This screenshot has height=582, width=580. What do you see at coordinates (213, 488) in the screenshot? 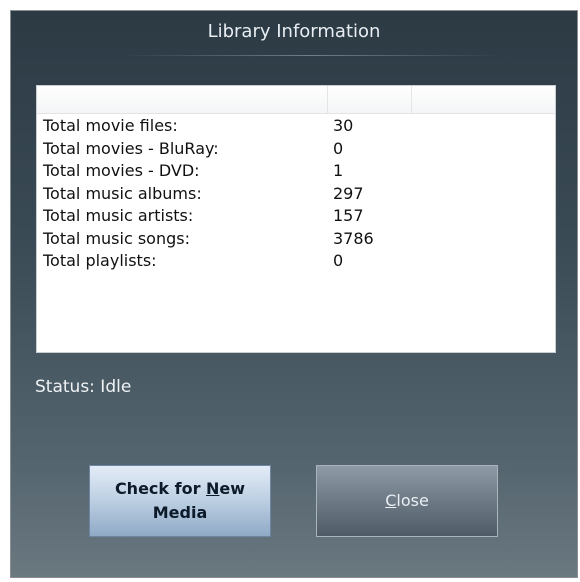
I see `check-label-accelerator: N` at bounding box center [213, 488].